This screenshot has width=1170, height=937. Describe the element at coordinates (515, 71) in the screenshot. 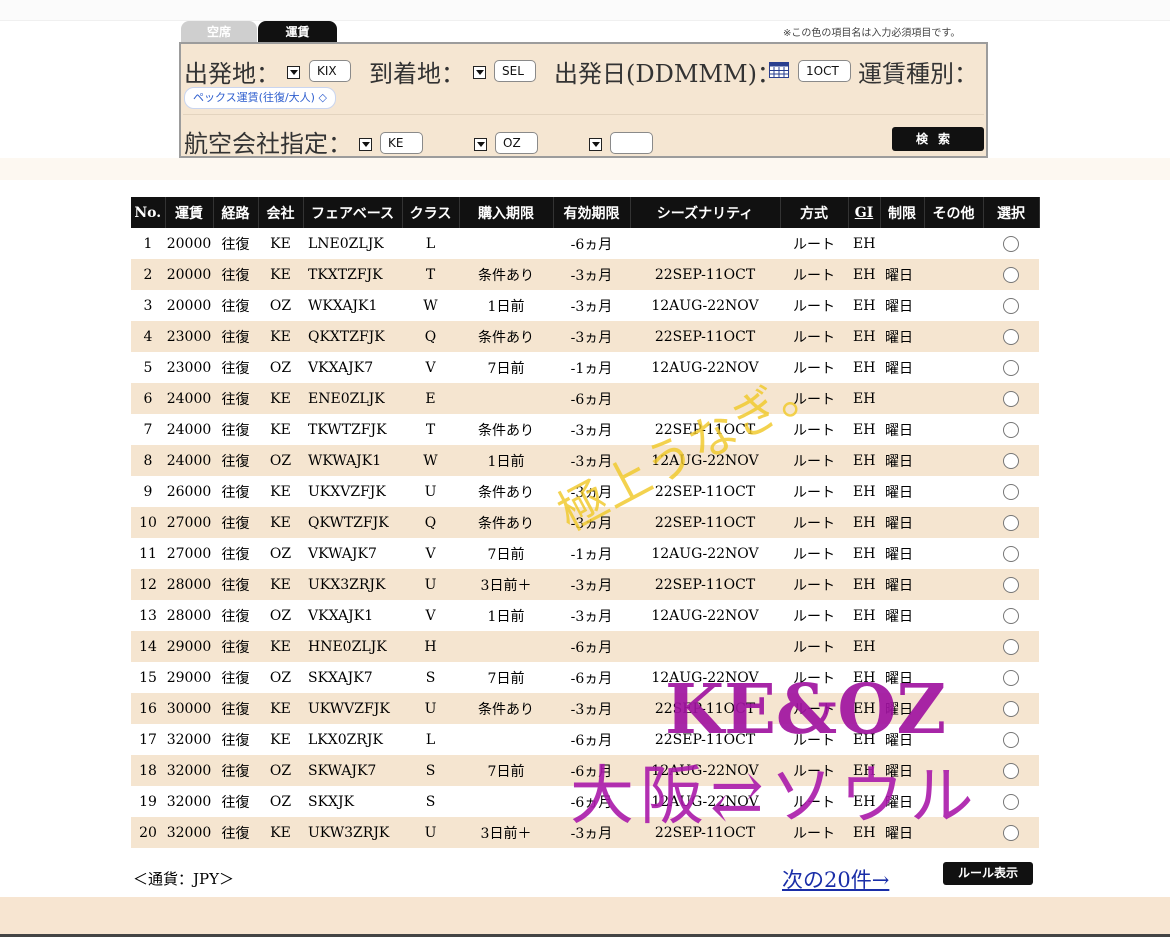

I see `destination-field: SEL` at that location.